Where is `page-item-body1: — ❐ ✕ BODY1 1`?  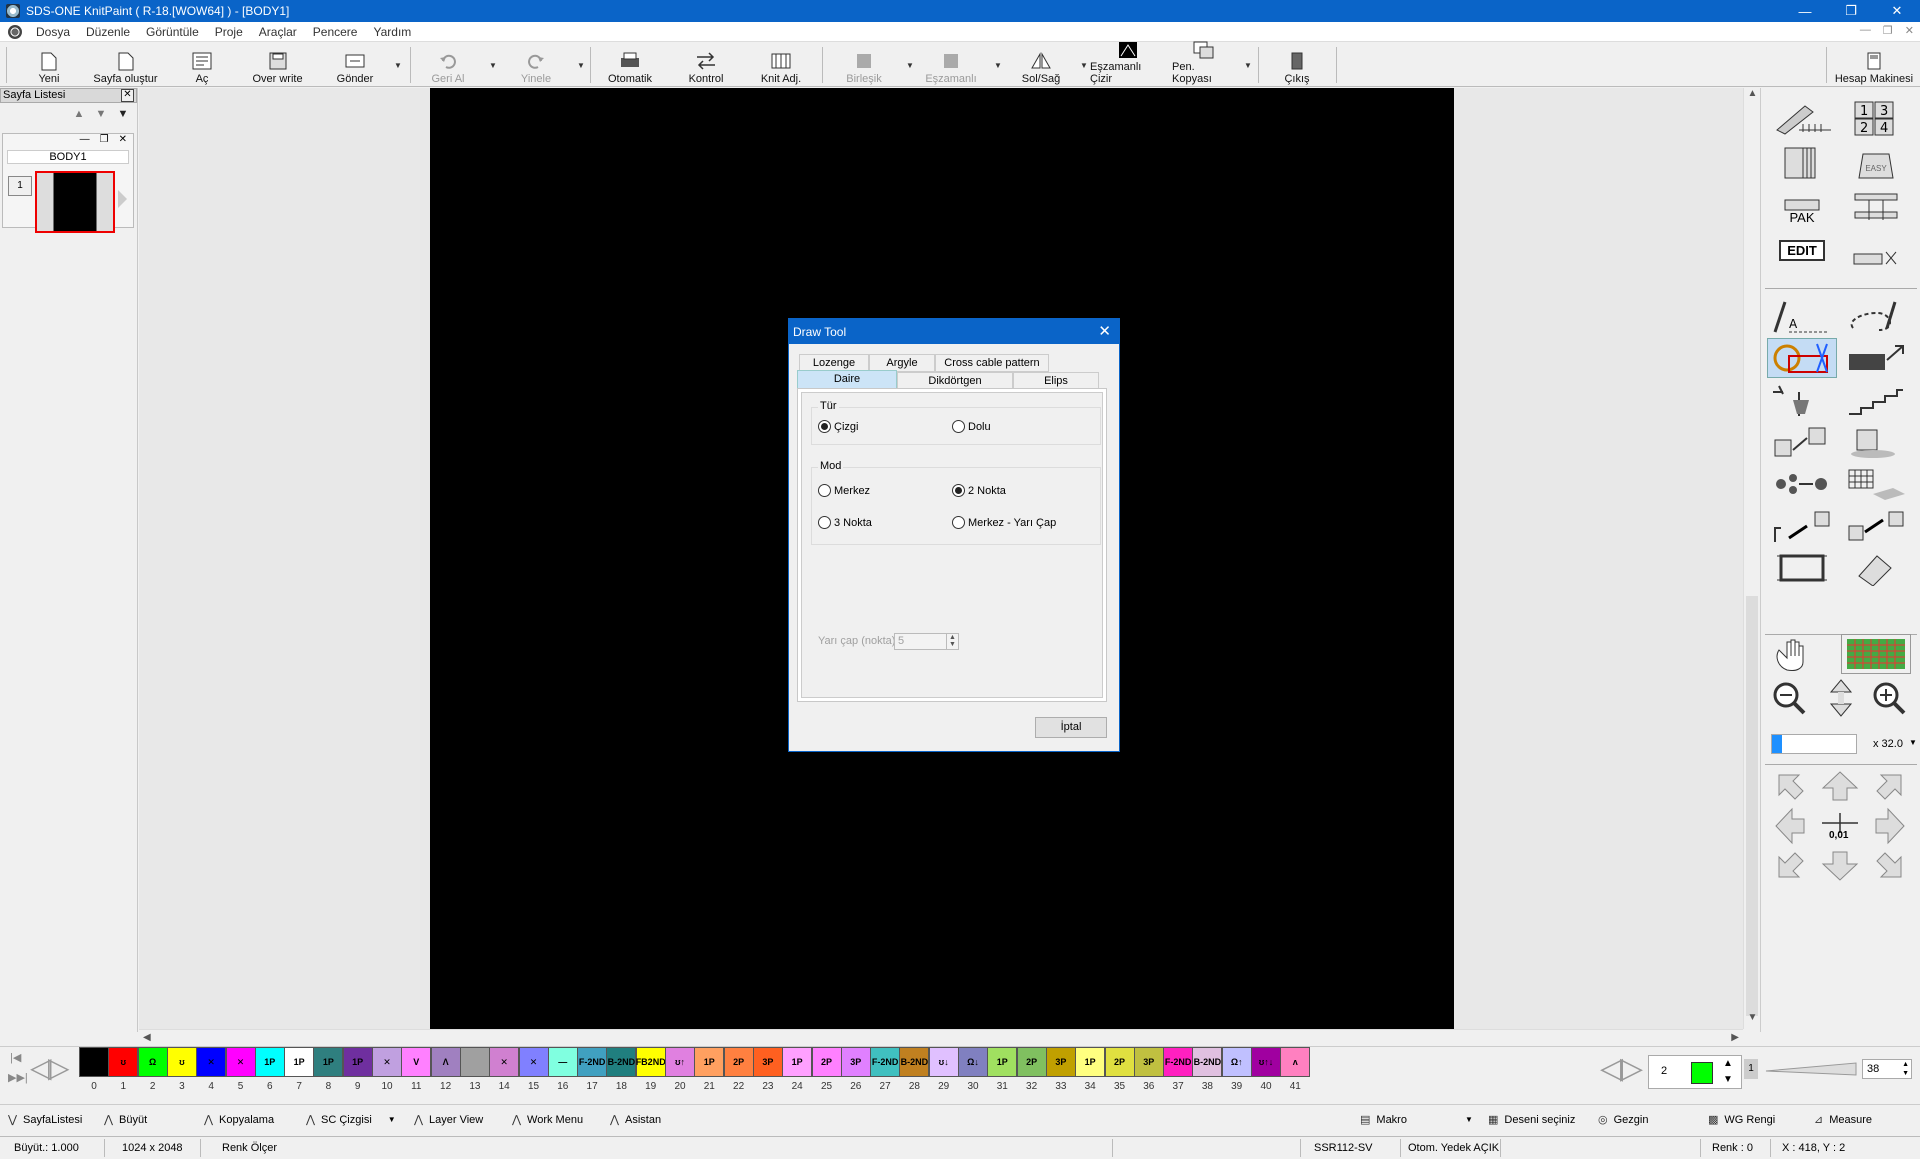
page-item-body1: — ❐ ✕ BODY1 1 is located at coordinates (68, 183).